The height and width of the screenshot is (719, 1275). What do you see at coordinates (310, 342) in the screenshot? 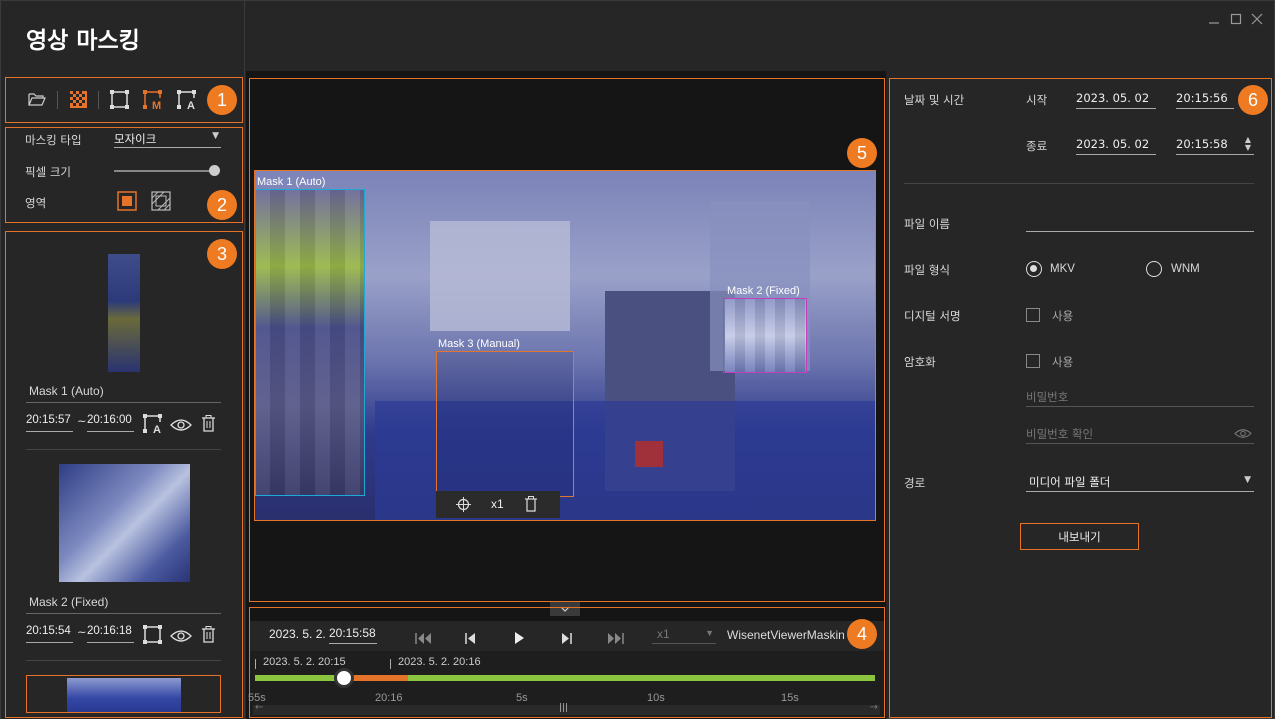
I see `mask-1-box` at bounding box center [310, 342].